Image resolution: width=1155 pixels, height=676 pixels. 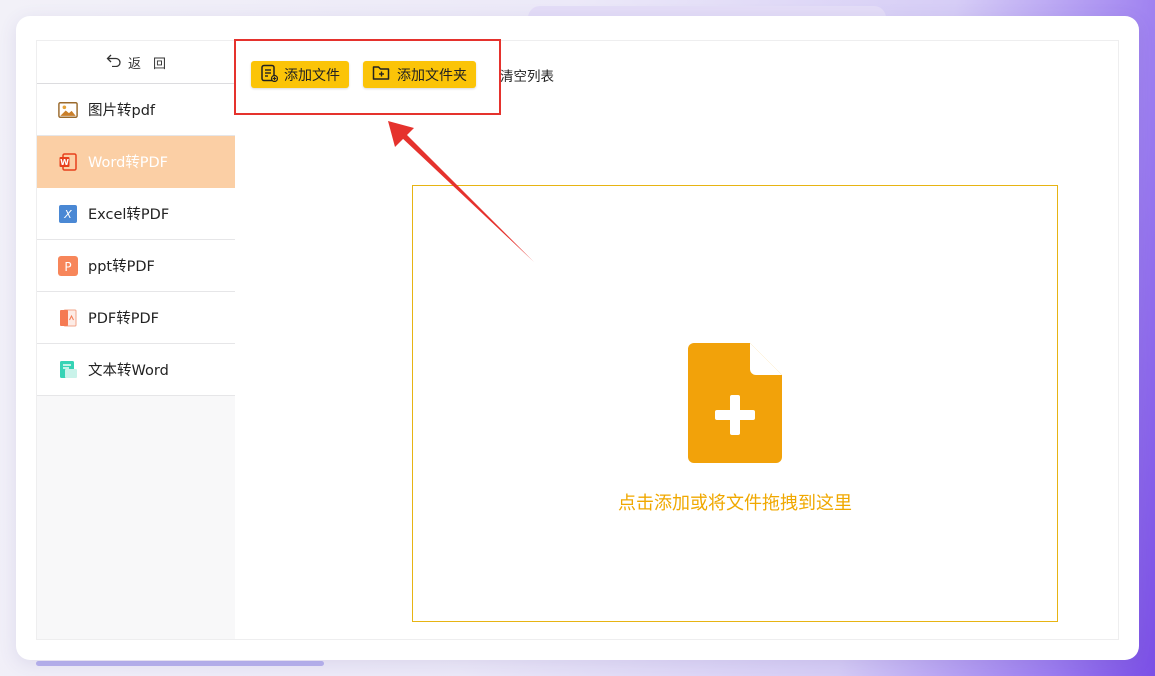 I want to click on sidebar-item-image-to-pdf: 图片转pdf, so click(x=136, y=110).